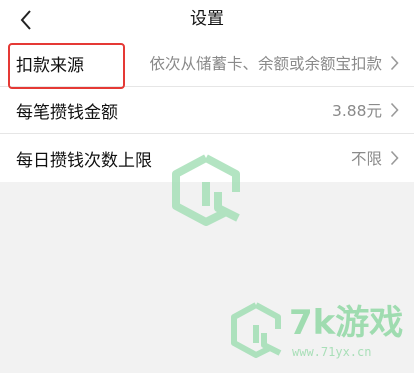 The image size is (414, 373). I want to click on page-title: 设置, so click(207, 19).